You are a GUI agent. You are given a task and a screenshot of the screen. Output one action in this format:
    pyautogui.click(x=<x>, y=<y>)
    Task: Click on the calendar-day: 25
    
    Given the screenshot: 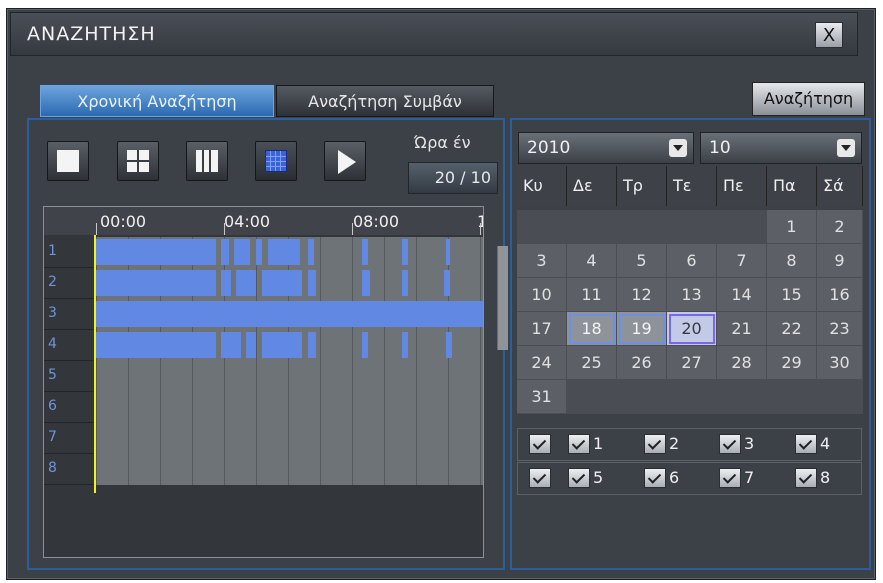 What is the action you would take?
    pyautogui.click(x=592, y=363)
    